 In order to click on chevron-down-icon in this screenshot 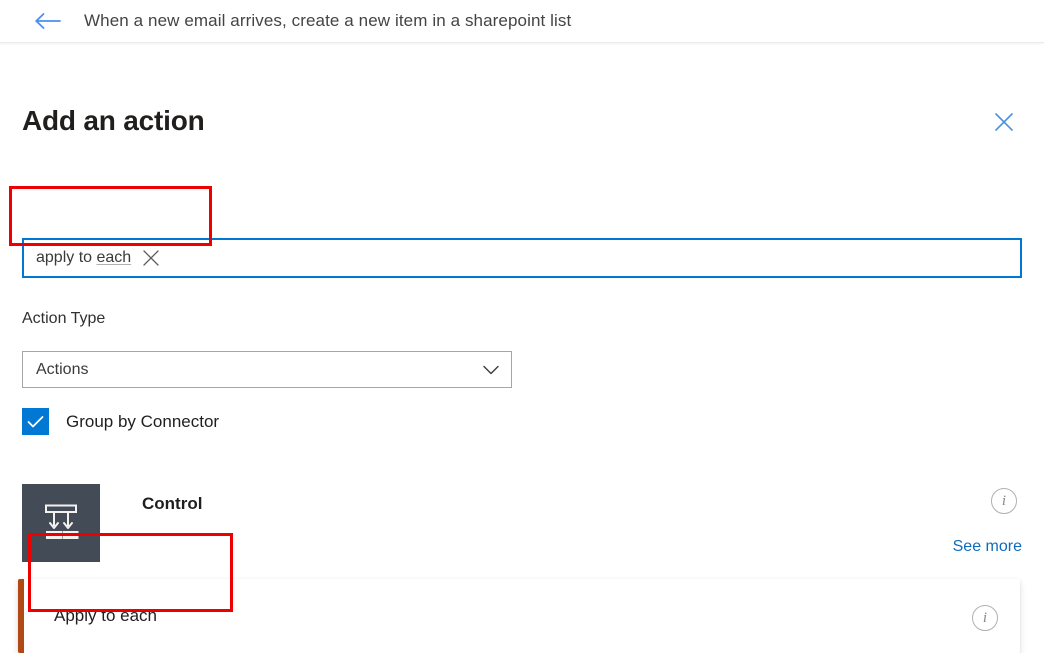, I will do `click(491, 369)`.